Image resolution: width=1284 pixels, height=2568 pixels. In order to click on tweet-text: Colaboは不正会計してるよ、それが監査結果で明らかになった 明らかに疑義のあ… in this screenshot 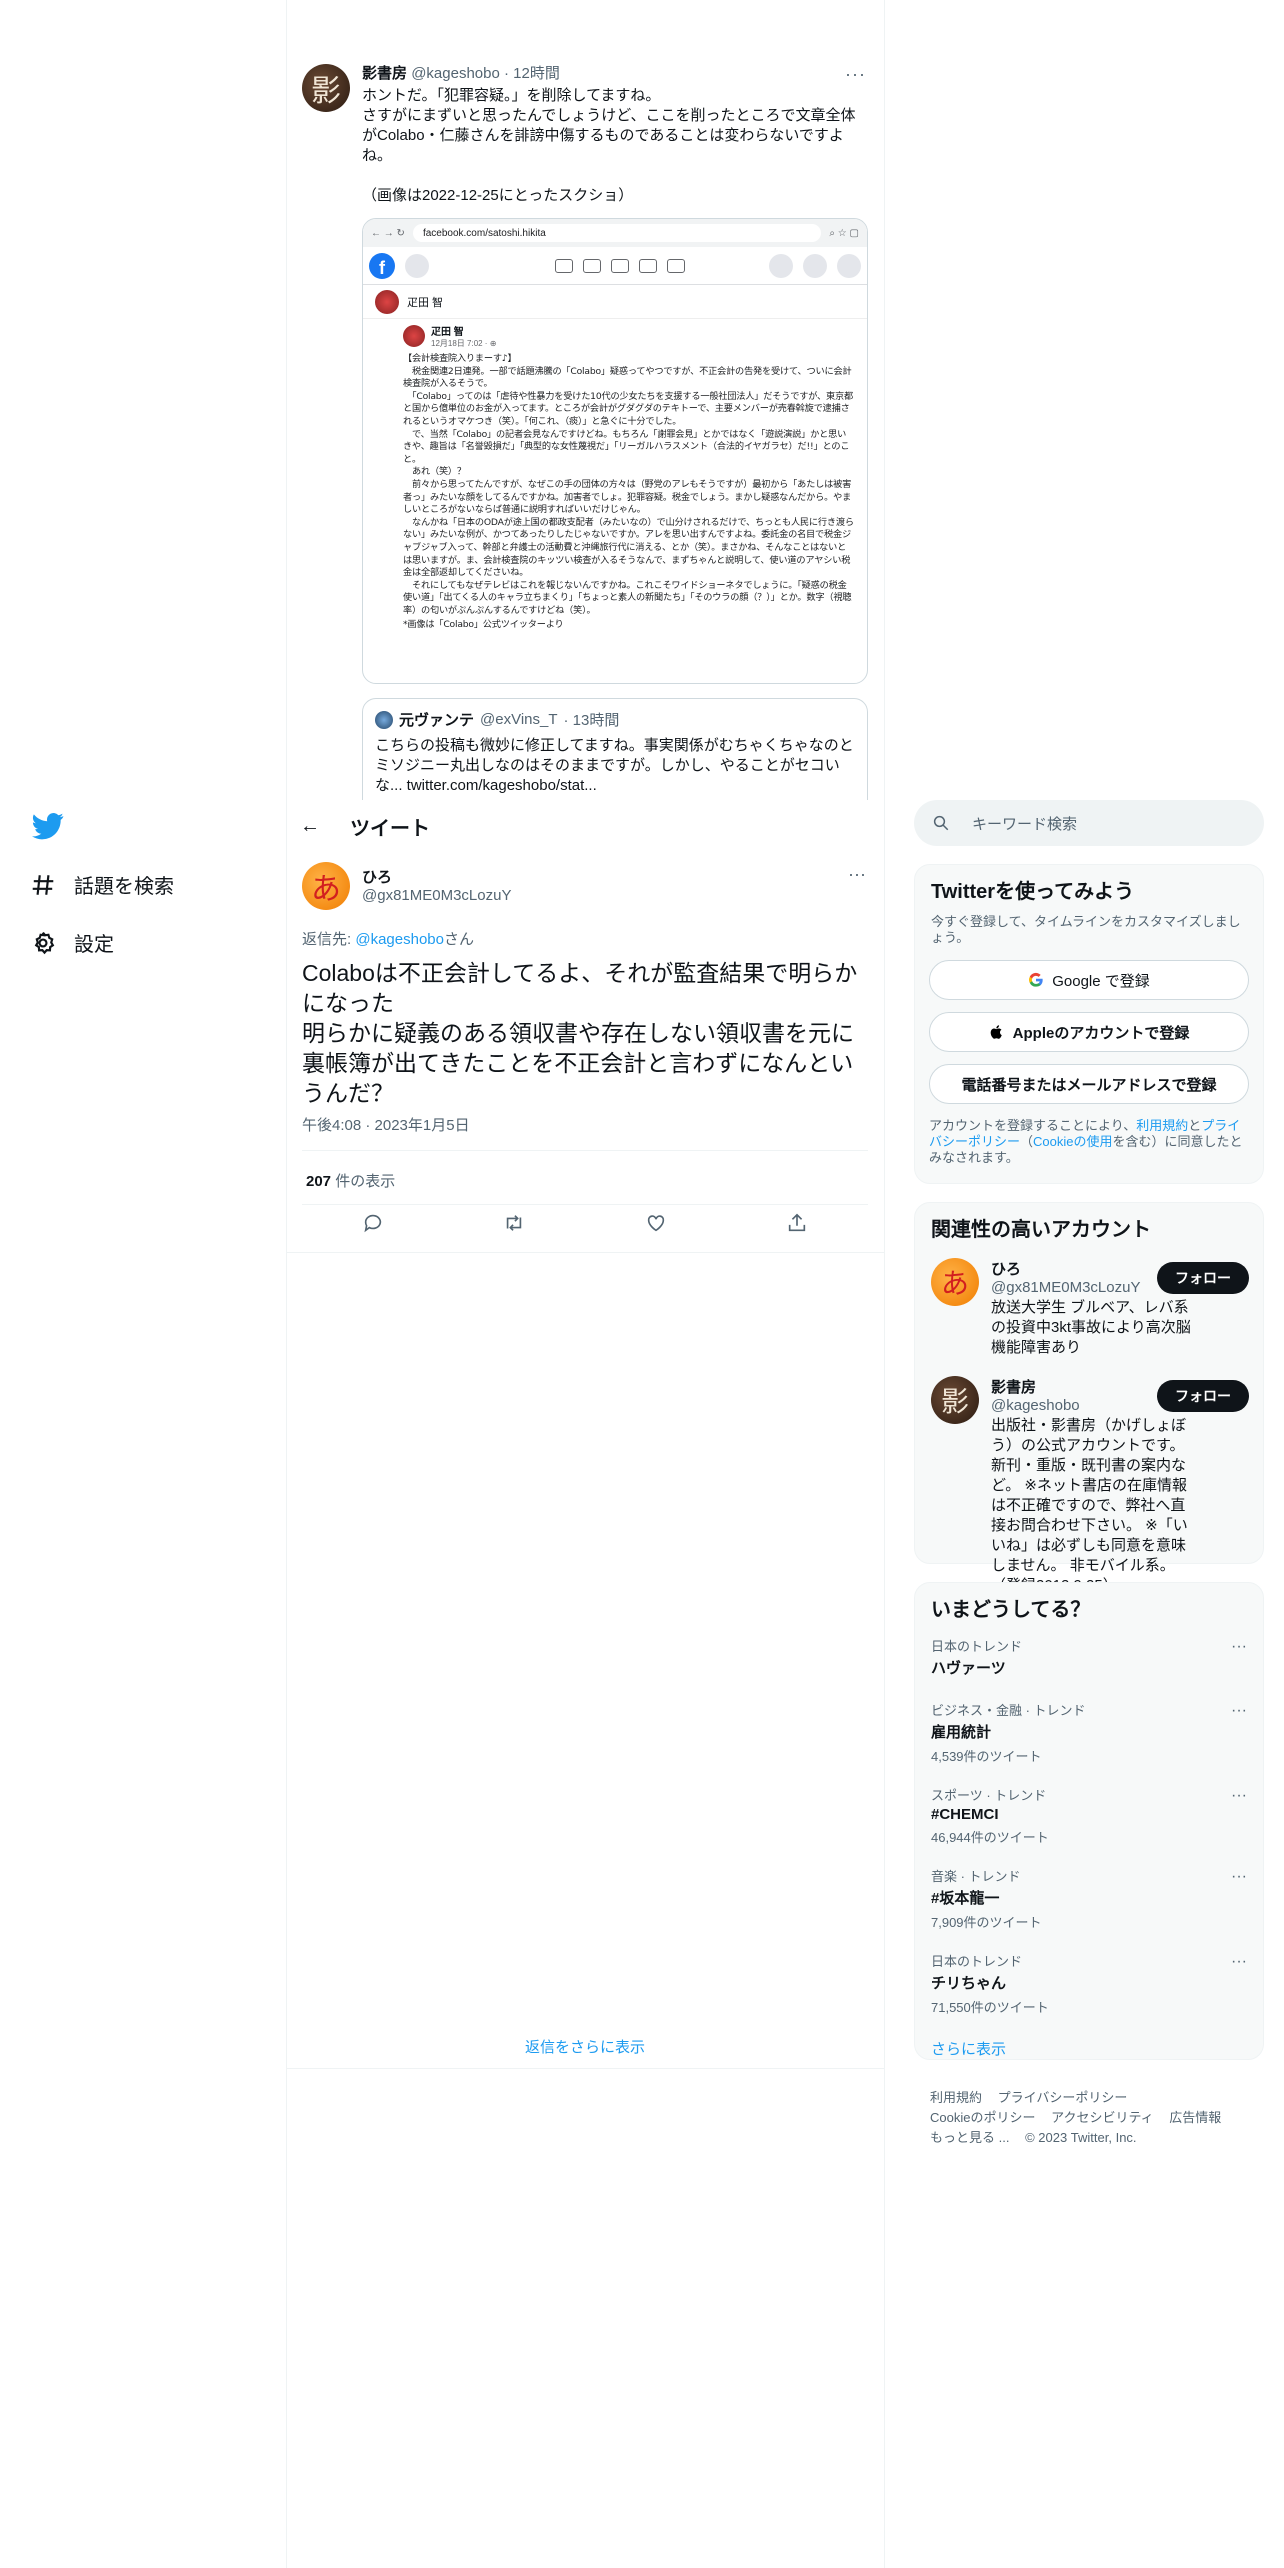, I will do `click(580, 1033)`.